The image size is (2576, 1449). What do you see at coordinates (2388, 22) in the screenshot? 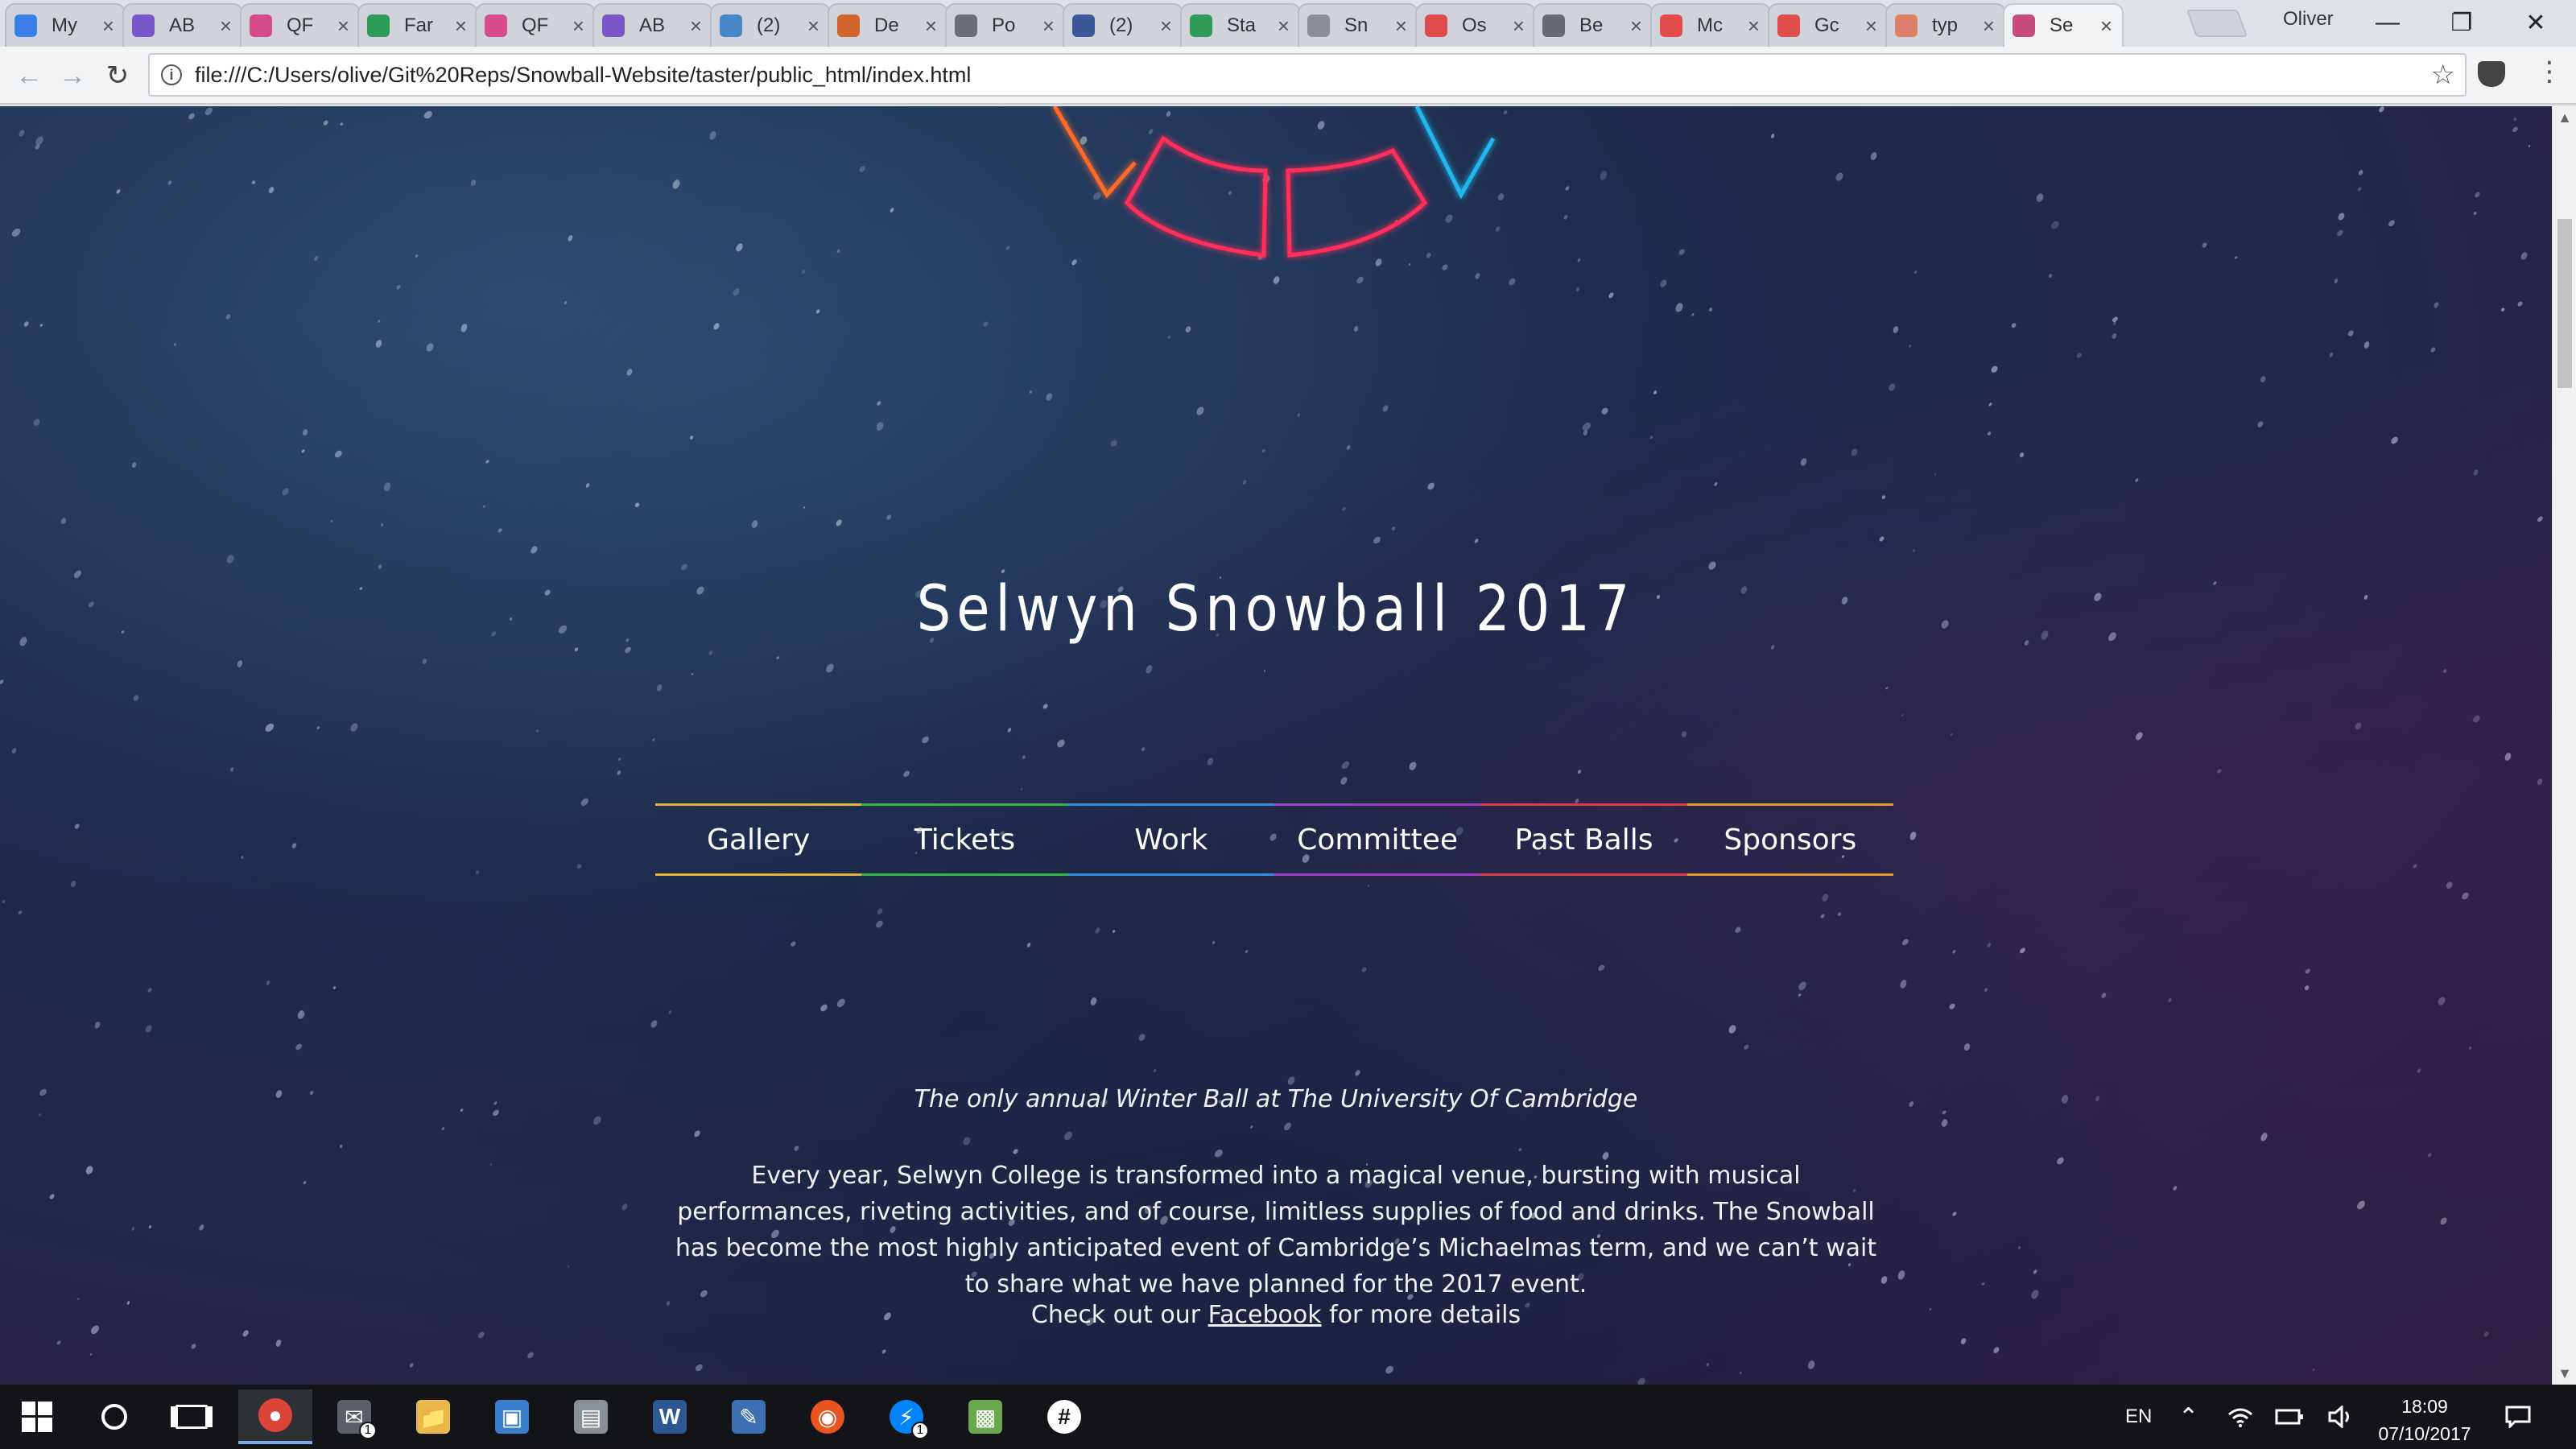
I see `minimize-icon: —` at bounding box center [2388, 22].